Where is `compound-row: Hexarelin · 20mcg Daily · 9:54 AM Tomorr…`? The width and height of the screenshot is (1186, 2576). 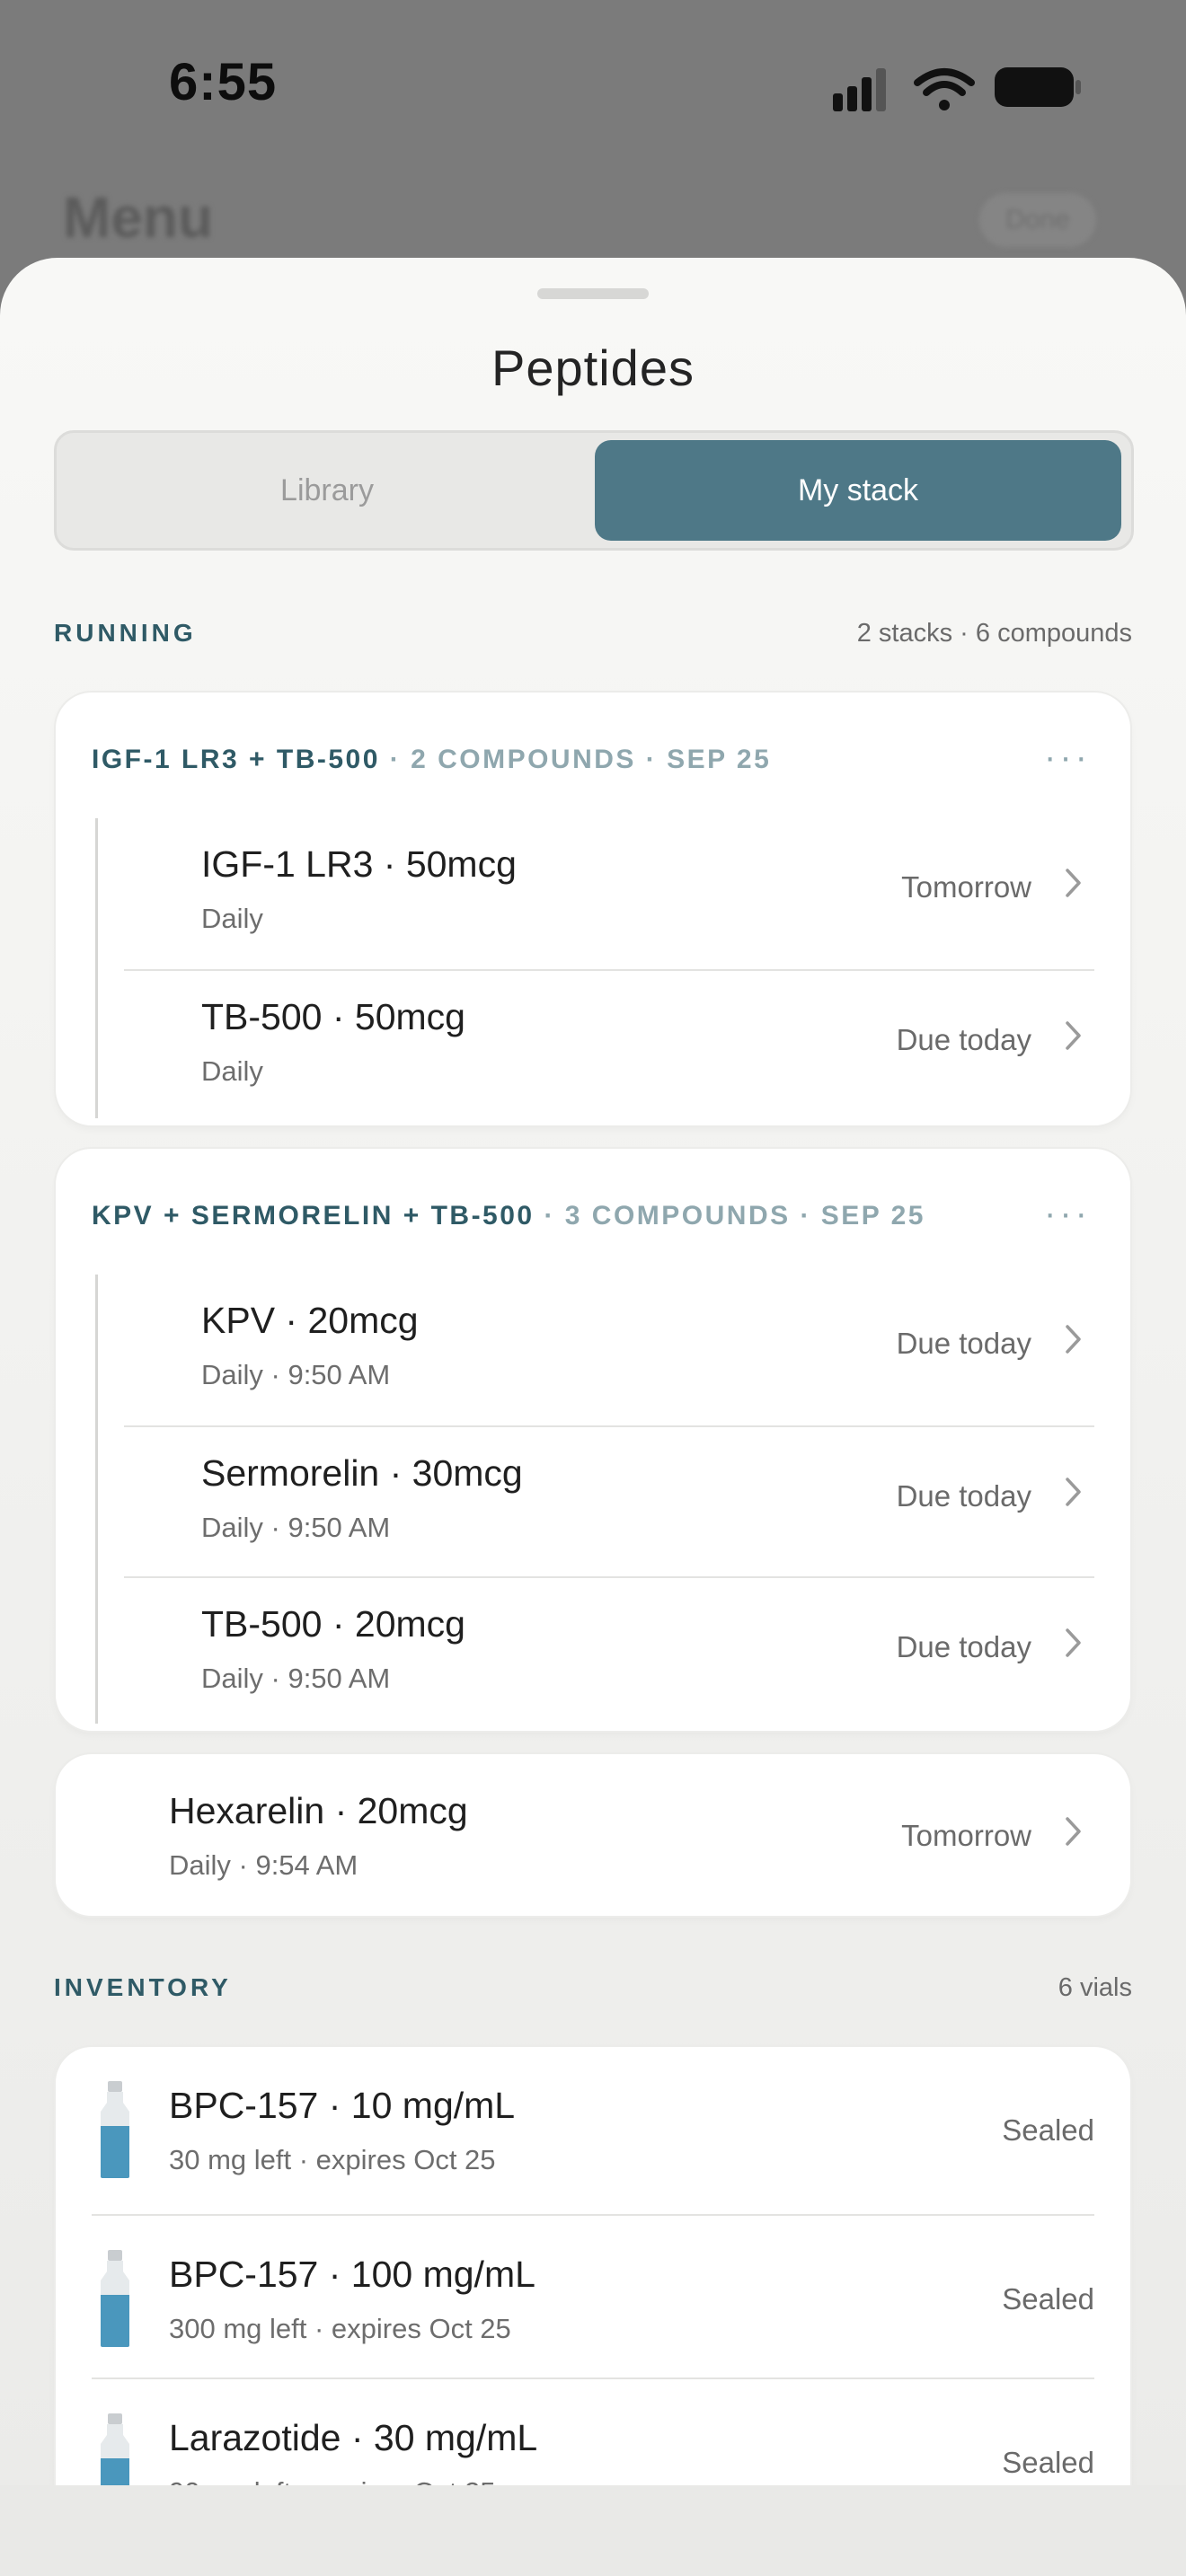 compound-row: Hexarelin · 20mcg Daily · 9:54 AM Tomorr… is located at coordinates (593, 1835).